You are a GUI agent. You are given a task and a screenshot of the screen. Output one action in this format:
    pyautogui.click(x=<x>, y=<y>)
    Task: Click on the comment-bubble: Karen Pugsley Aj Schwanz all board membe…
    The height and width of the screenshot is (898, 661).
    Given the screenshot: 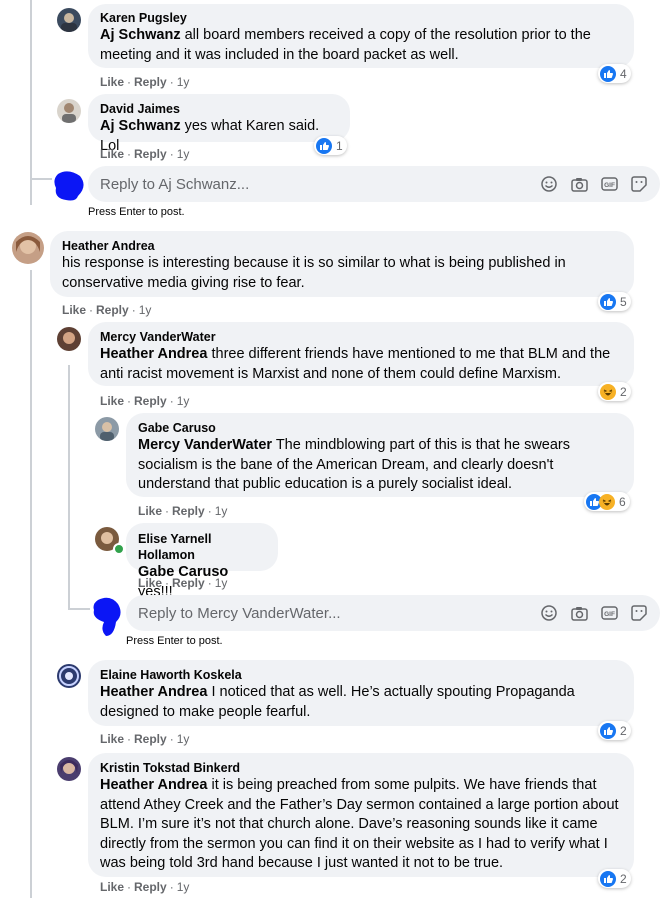 What is the action you would take?
    pyautogui.click(x=361, y=36)
    